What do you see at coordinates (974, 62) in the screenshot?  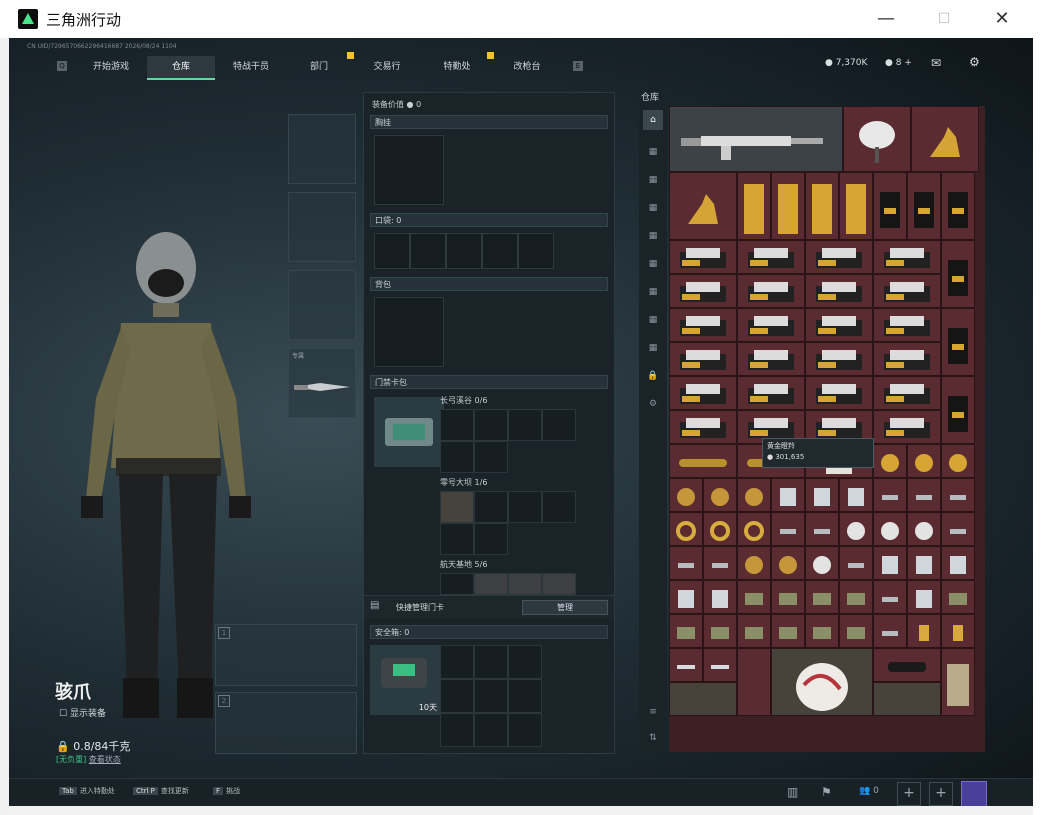 I see `settings-gear-icon: ⚙` at bounding box center [974, 62].